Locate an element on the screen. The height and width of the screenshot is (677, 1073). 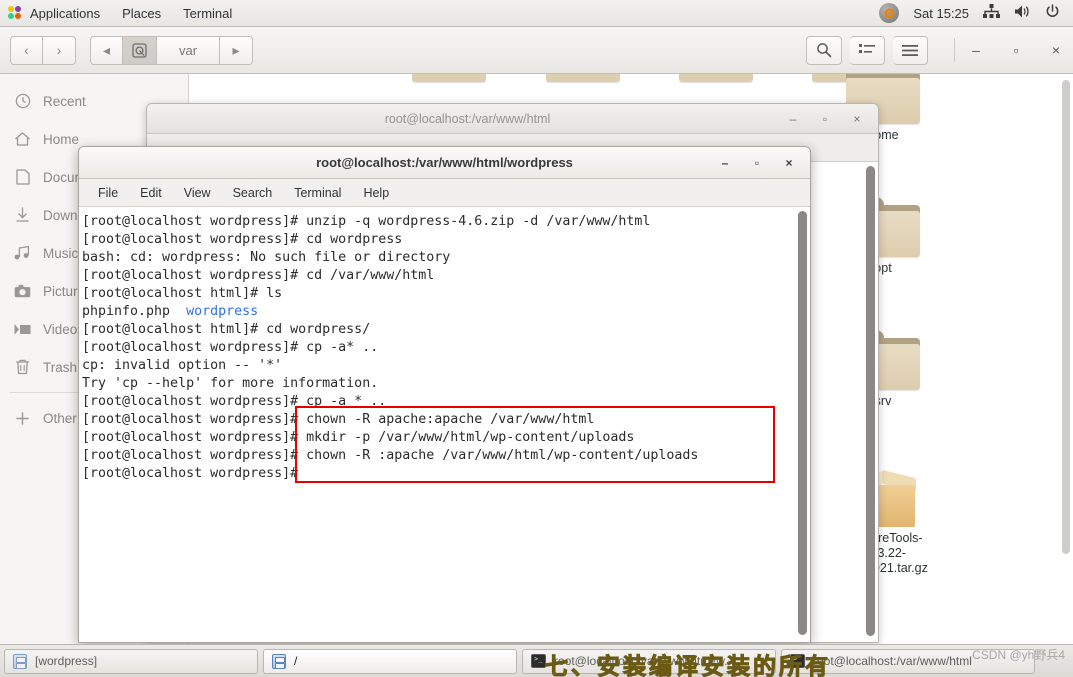
places-menu-label: Places is located at coordinates (142, 13).